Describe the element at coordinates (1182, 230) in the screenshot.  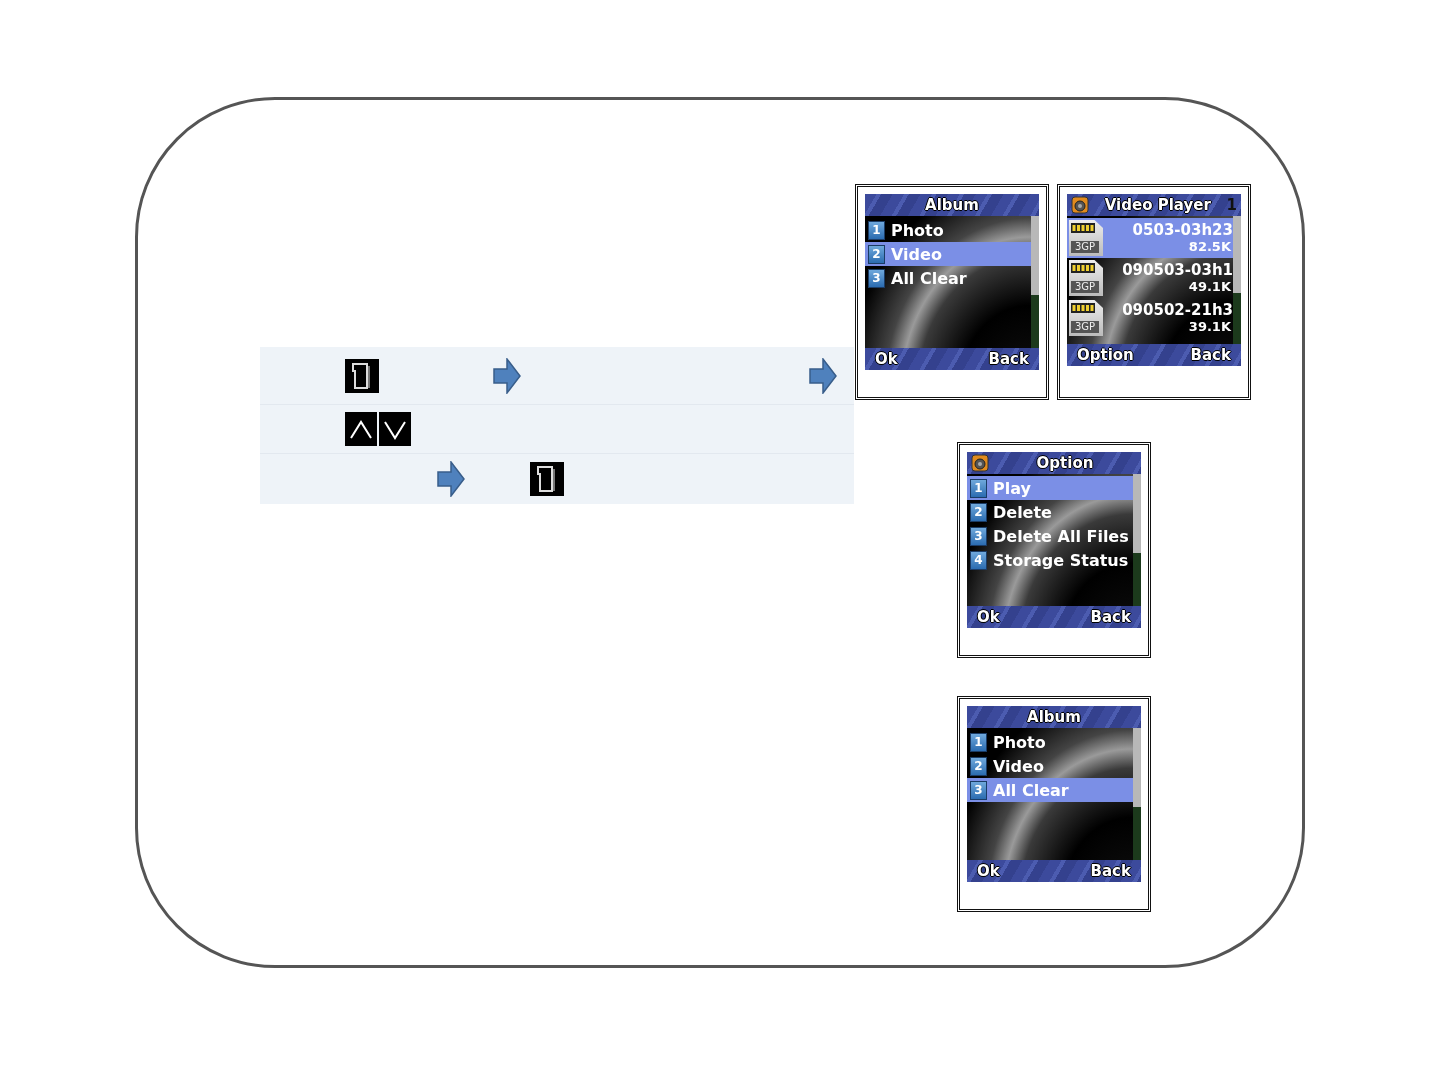
I see `file-name: 0503-03h23` at that location.